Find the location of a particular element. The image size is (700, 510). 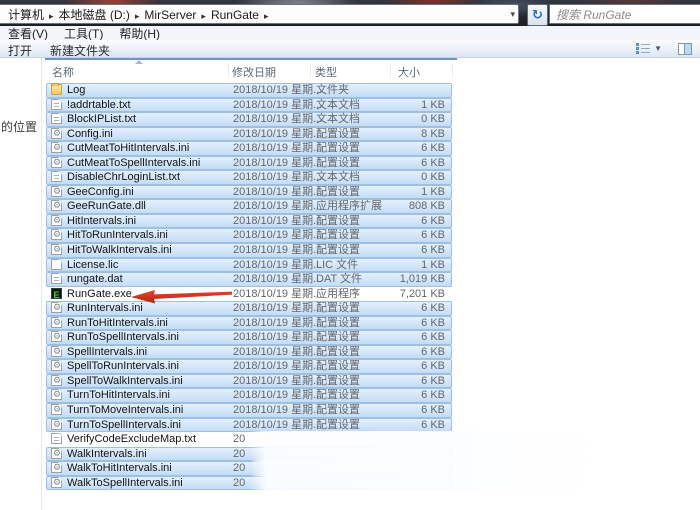

breadcrumb-segment: 本地磁盘 (D:) is located at coordinates (94, 15).